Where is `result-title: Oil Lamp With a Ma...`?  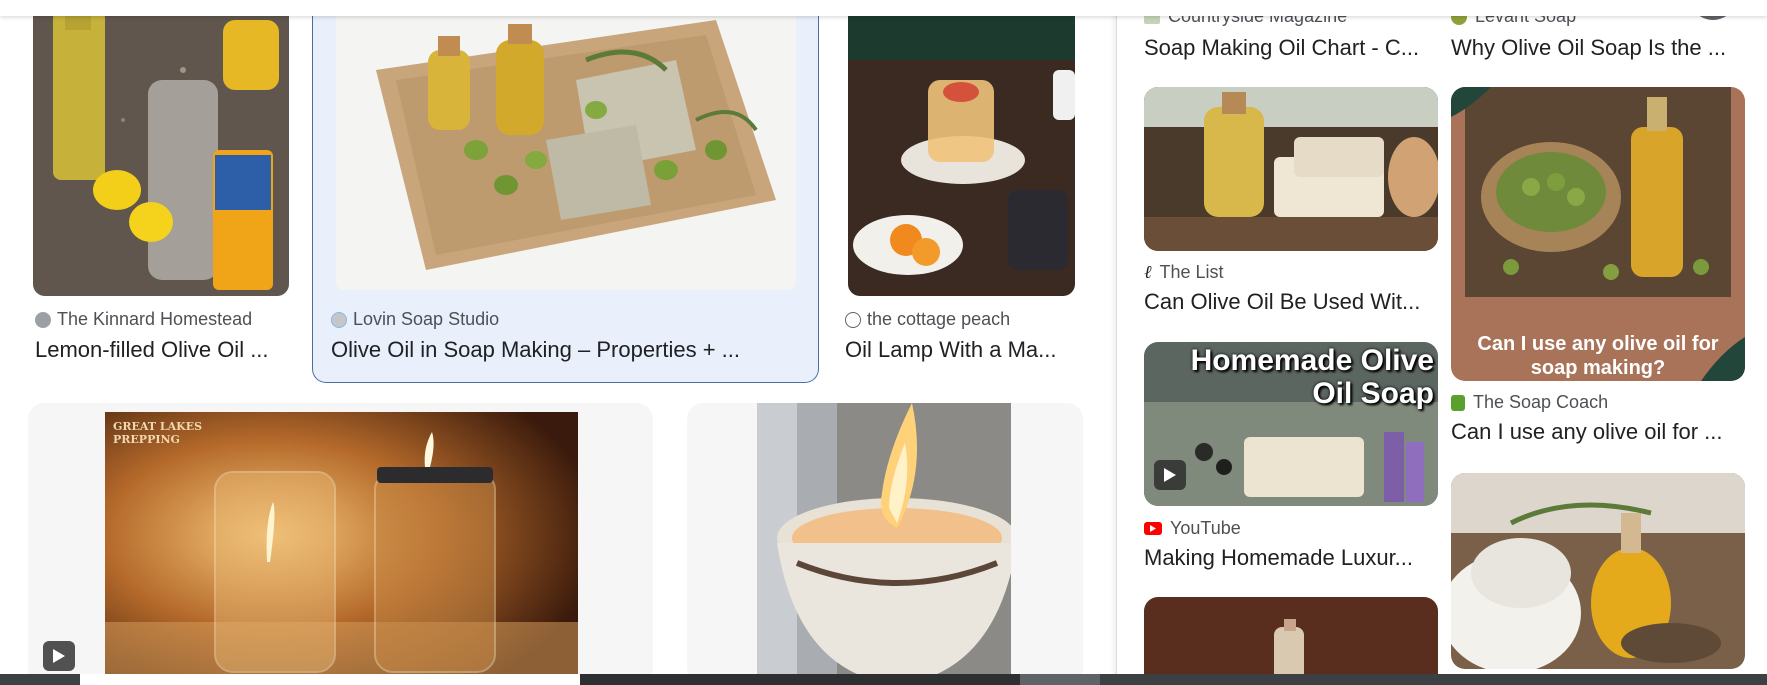
result-title: Oil Lamp With a Ma... is located at coordinates (957, 350).